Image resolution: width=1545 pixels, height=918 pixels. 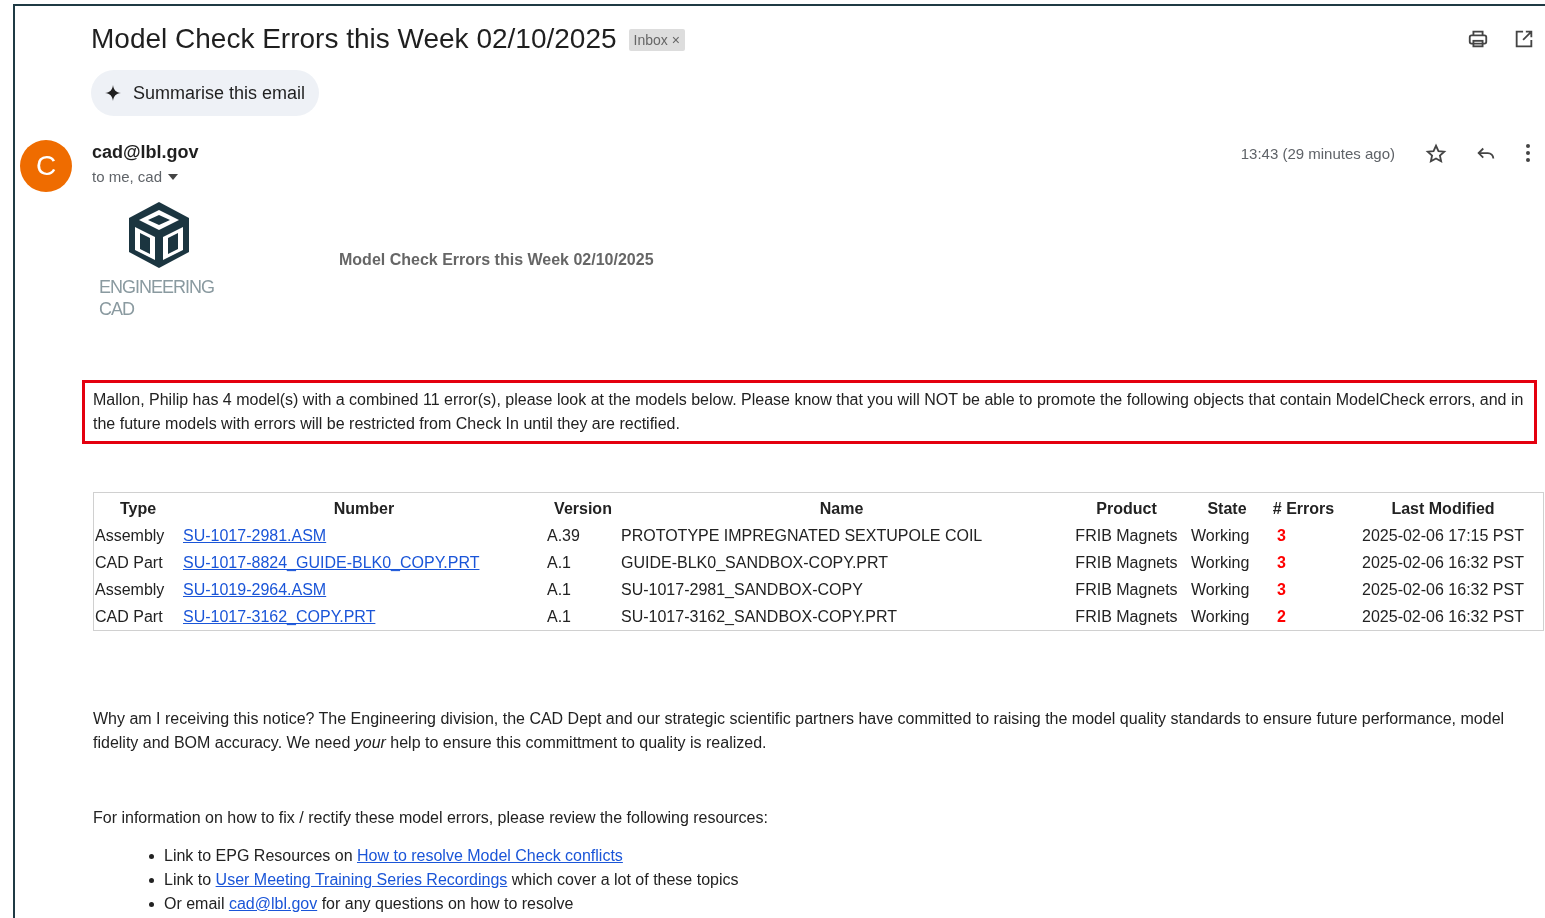 I want to click on why-paragraph: Why am I receiving this notice? The Engineering division, the CAD Dept and our strategic scientific partners have committed to raising the model quality standards to ensure future performance, model fidelity and BOM accuracy. We need your help to ensure this committment to quality is realized., so click(x=799, y=731).